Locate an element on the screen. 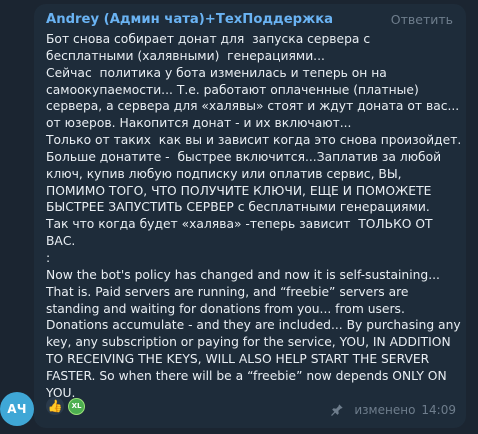 The image size is (478, 434). thumbs-up-icon: 👍 is located at coordinates (55, 406).